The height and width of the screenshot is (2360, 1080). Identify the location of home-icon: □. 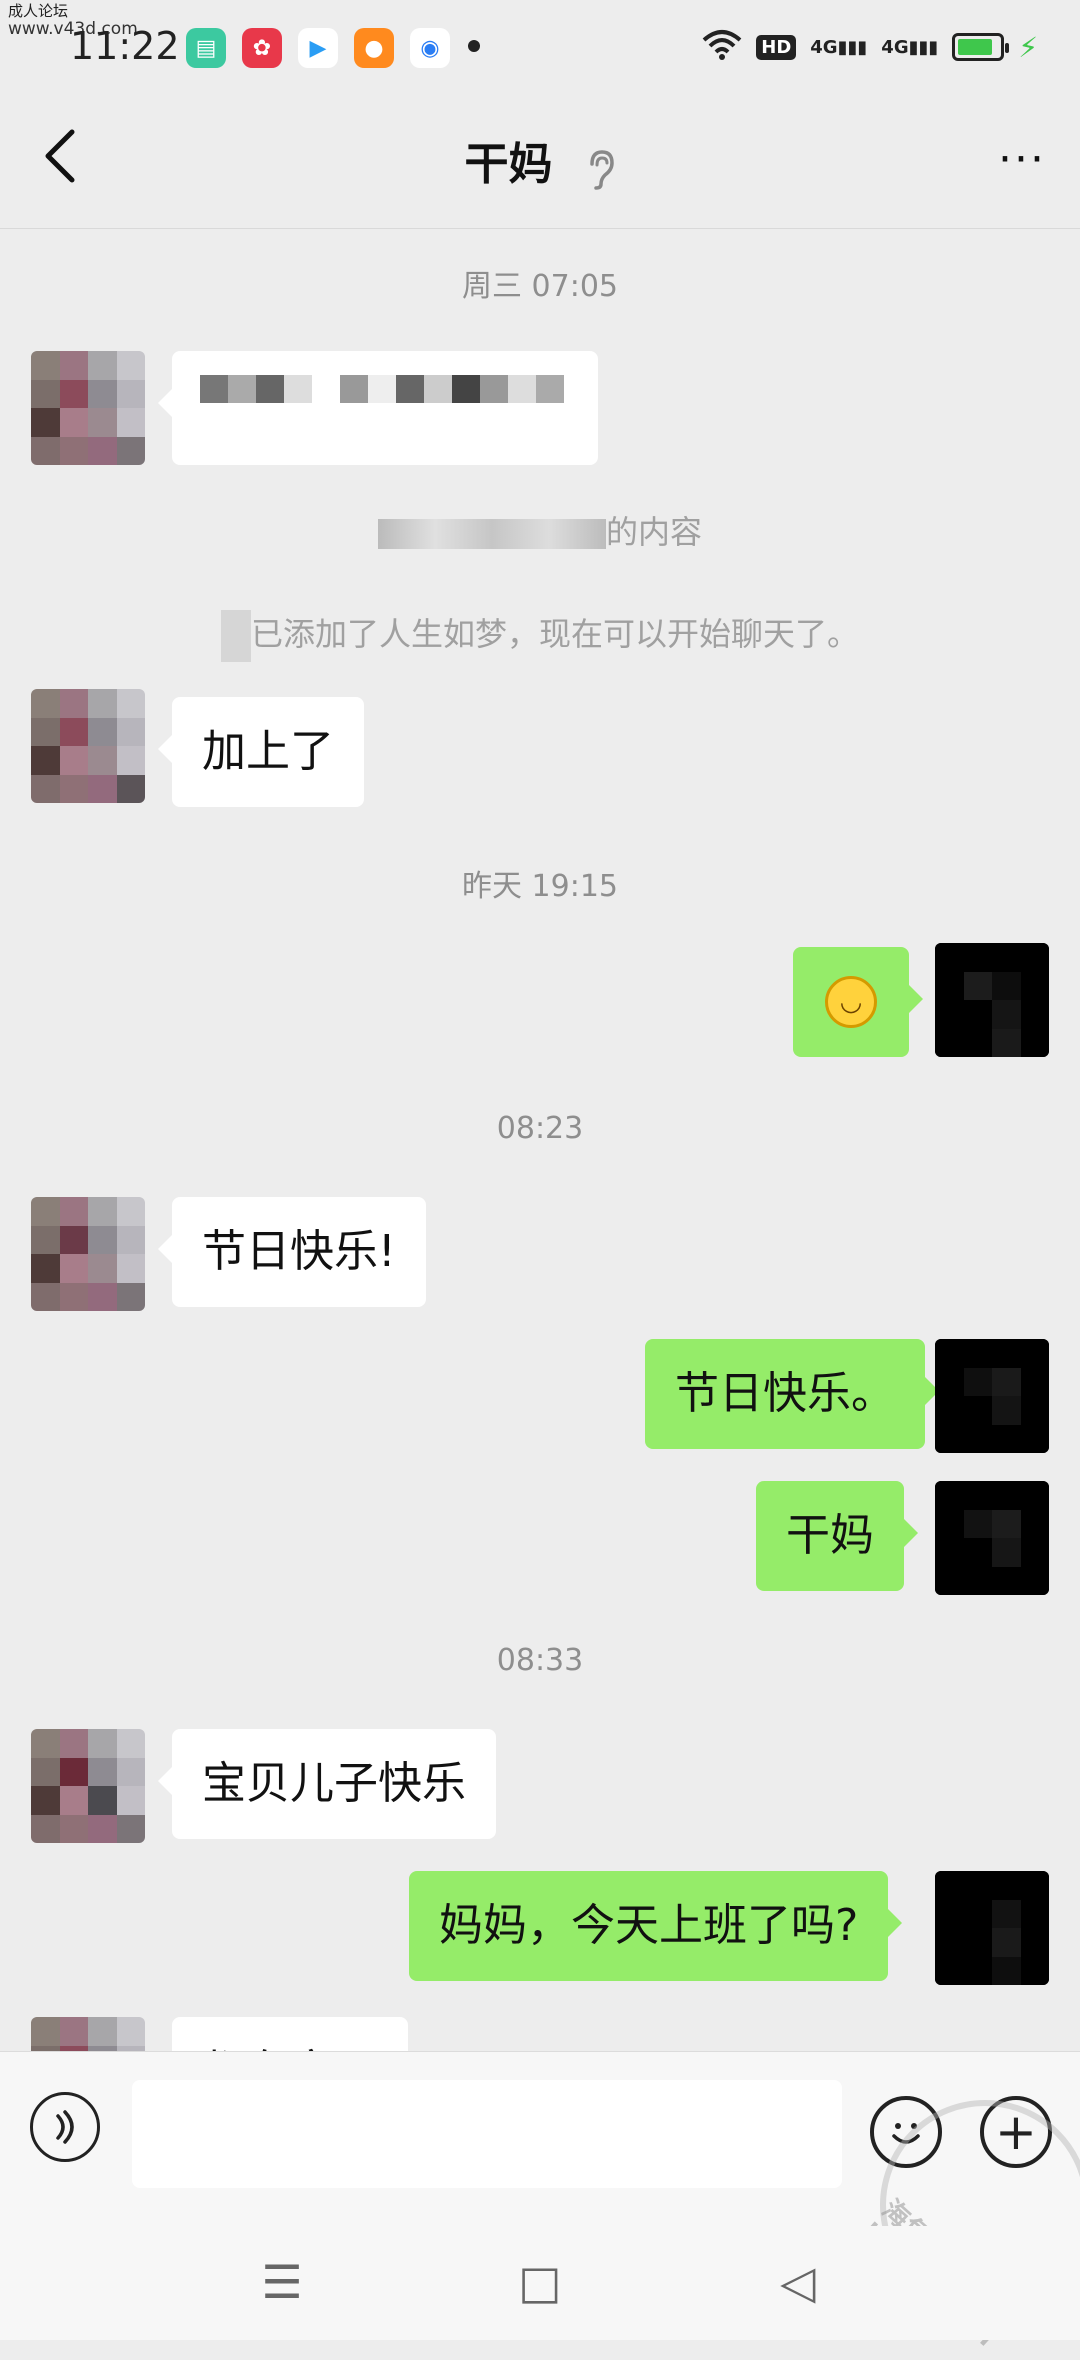
(540, 2282).